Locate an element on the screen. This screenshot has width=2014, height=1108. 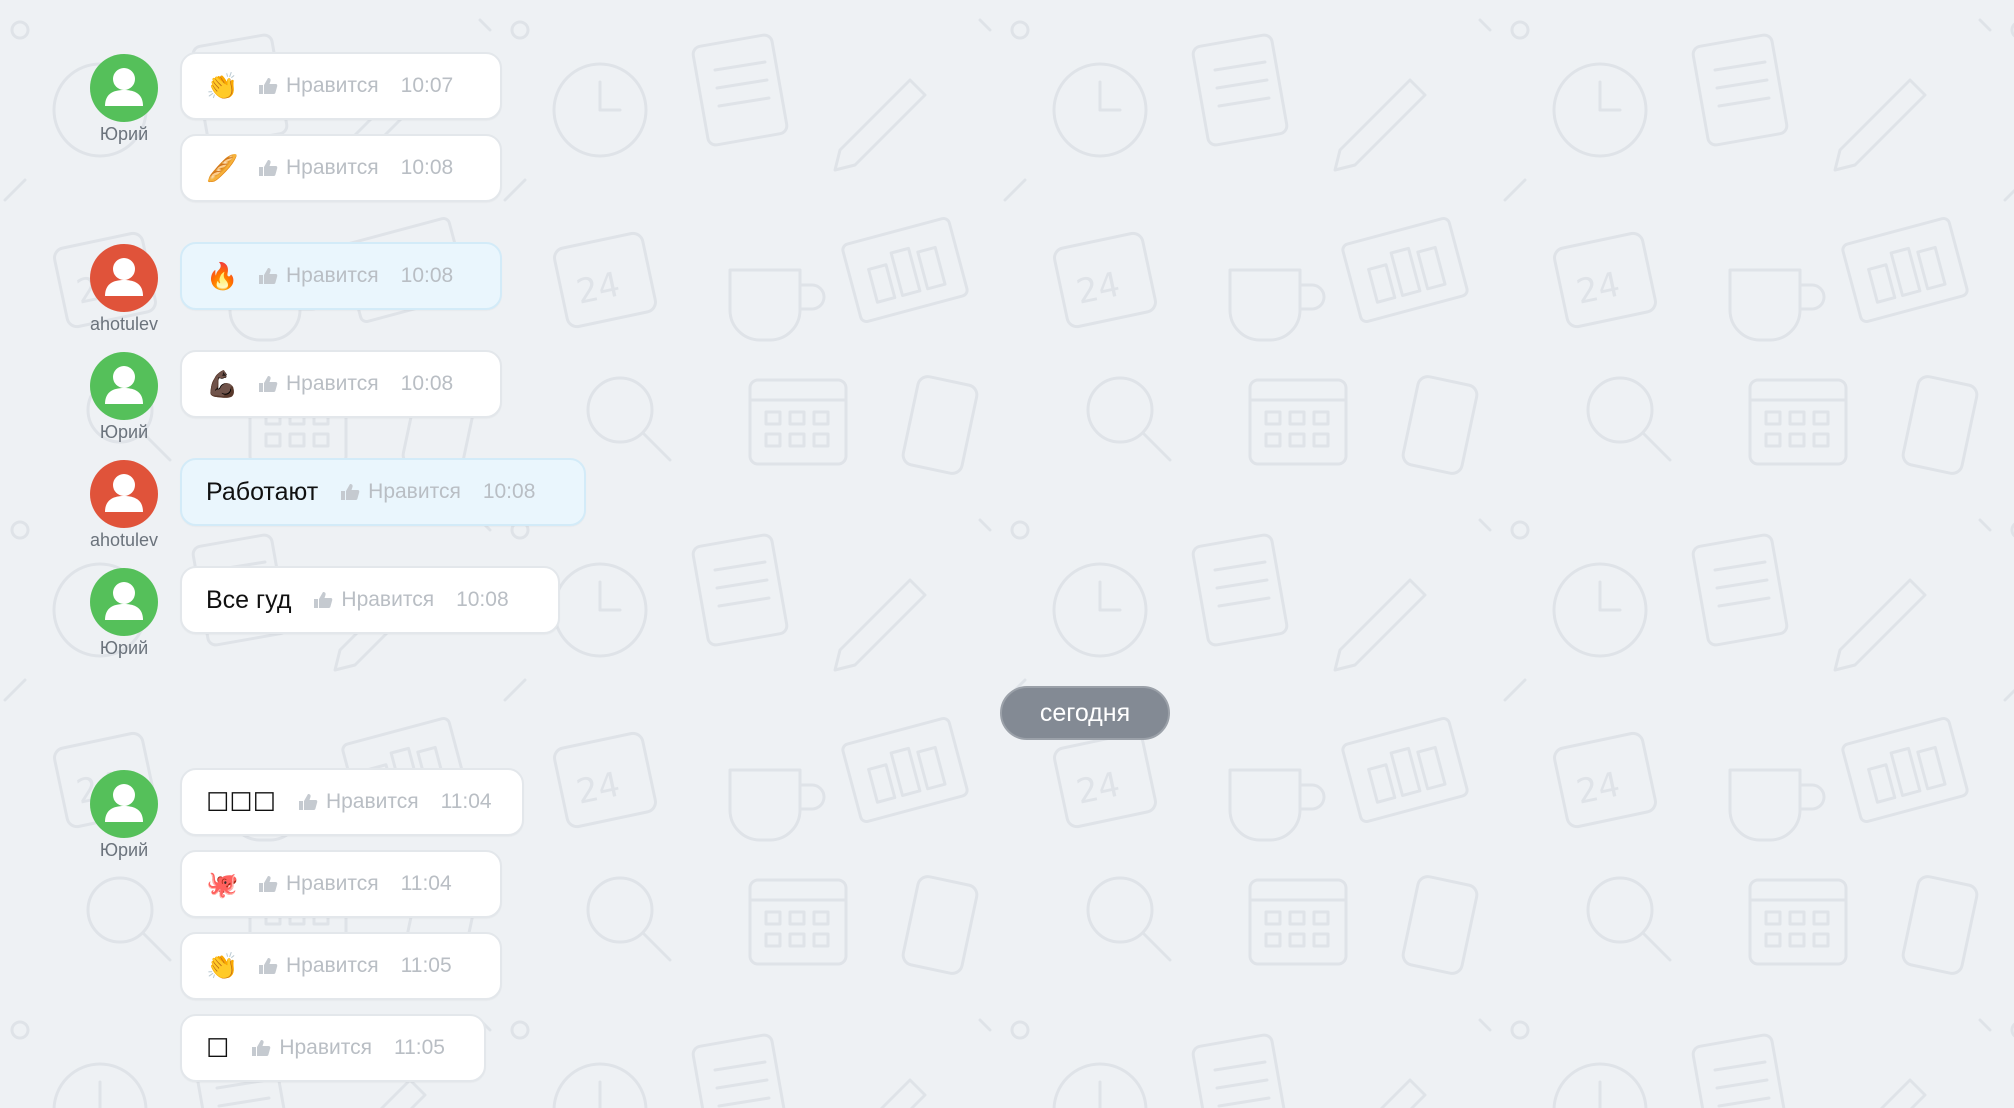
message-bubble: 🐙 Нравится 11:04 is located at coordinates (341, 884).